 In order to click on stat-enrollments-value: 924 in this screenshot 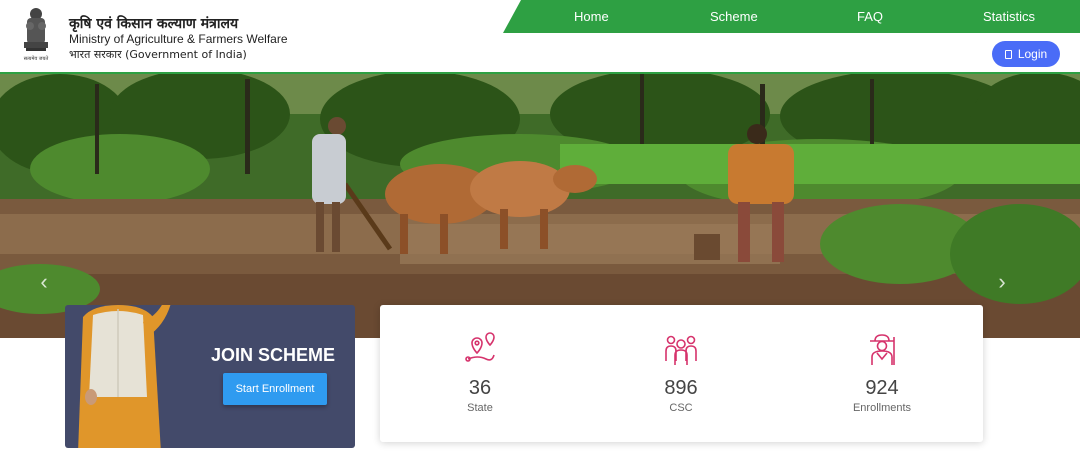, I will do `click(882, 388)`.